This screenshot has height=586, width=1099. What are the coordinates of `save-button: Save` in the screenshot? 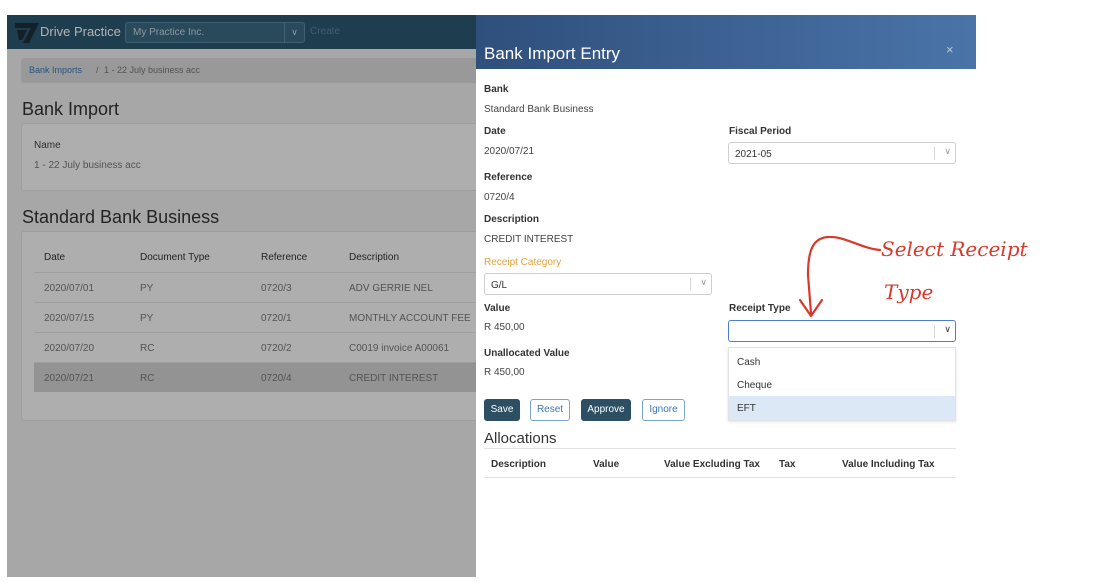 It's located at (502, 410).